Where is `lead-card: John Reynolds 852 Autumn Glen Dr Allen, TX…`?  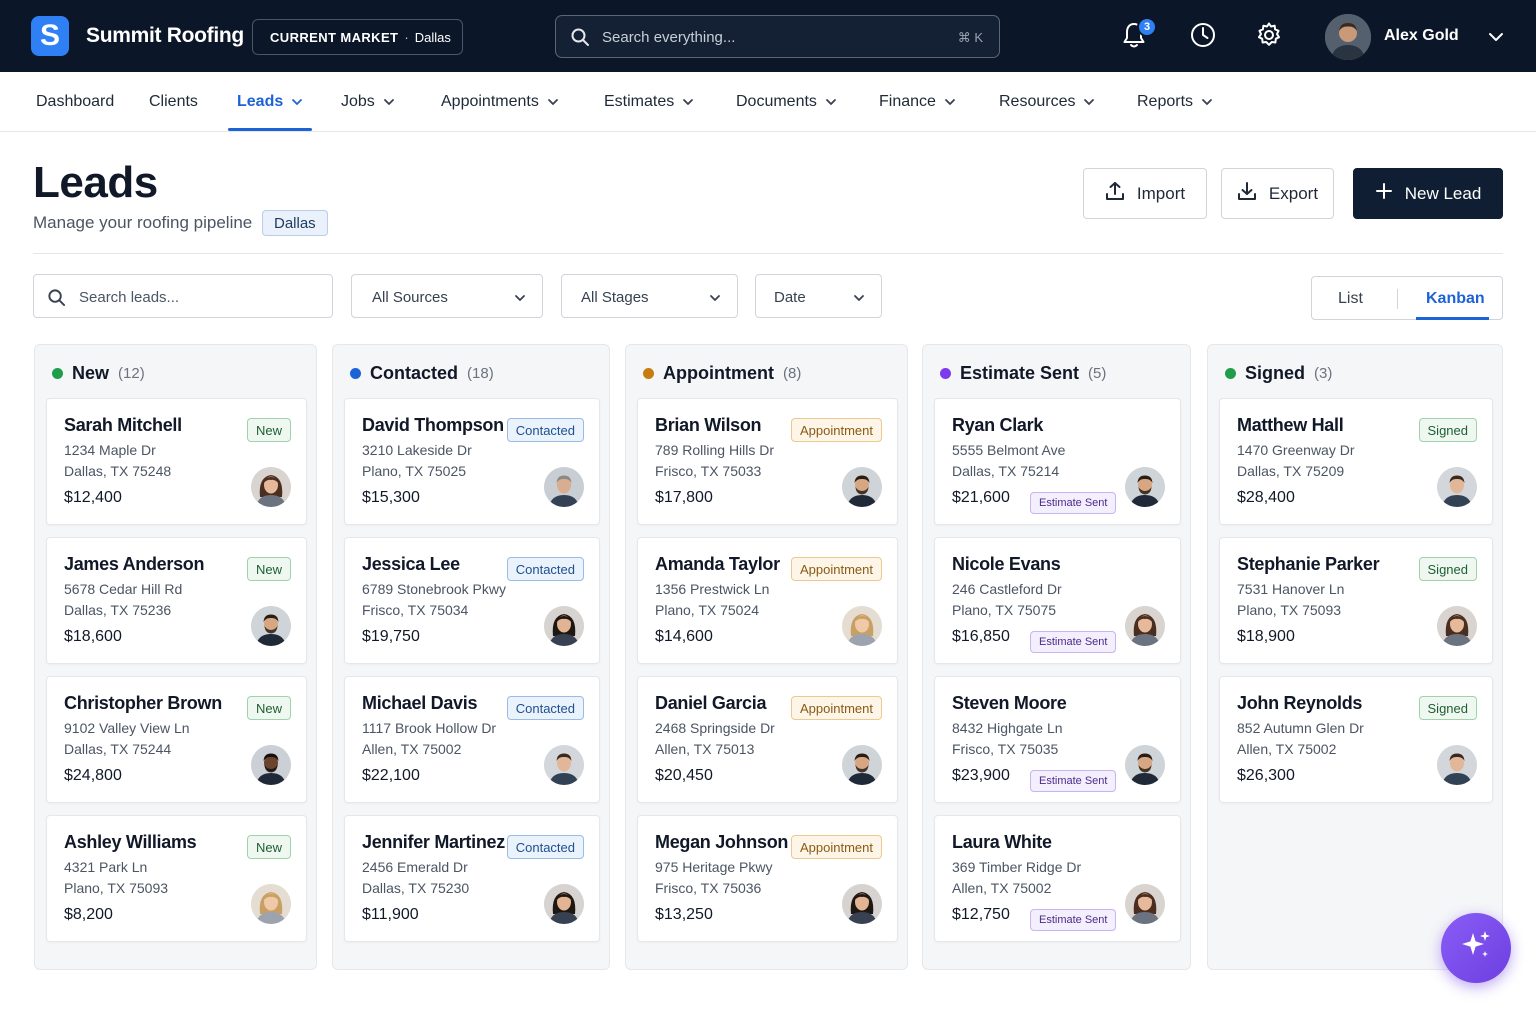
lead-card: John Reynolds 852 Autumn Glen Dr Allen, TX… is located at coordinates (1356, 739).